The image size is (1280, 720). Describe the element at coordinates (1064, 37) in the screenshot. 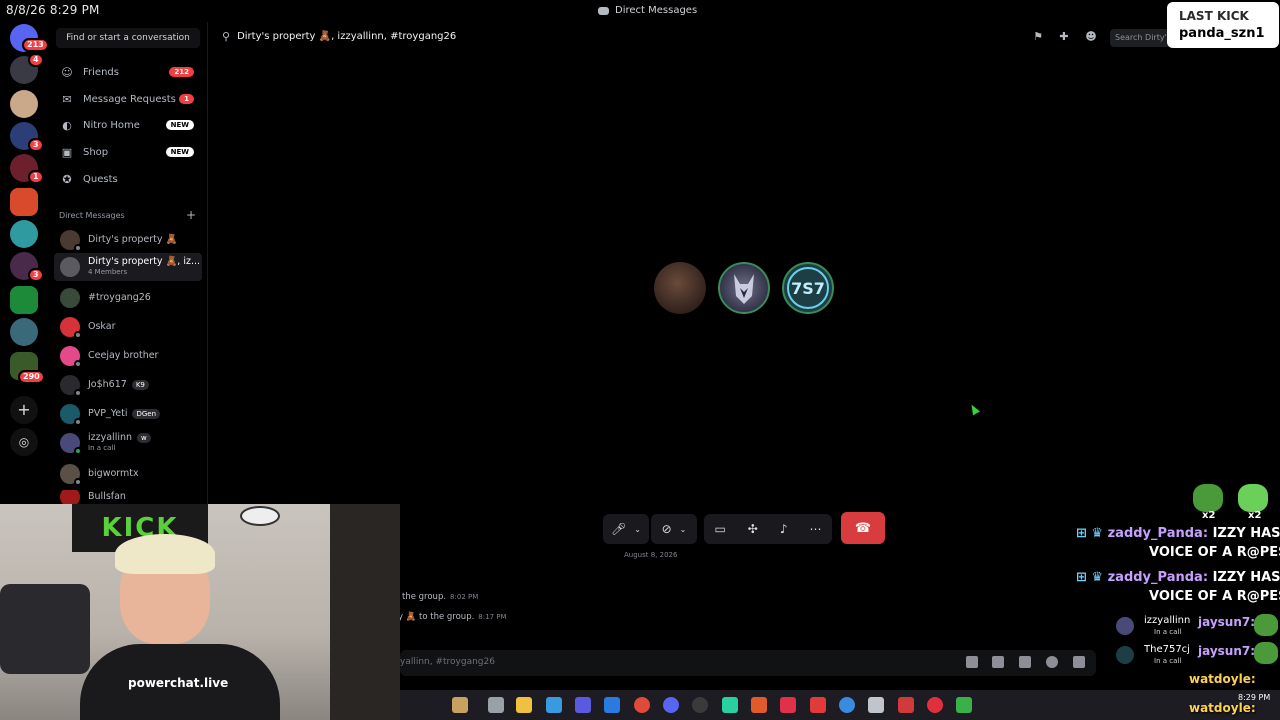

I see `add-friends-icon: ✚` at that location.